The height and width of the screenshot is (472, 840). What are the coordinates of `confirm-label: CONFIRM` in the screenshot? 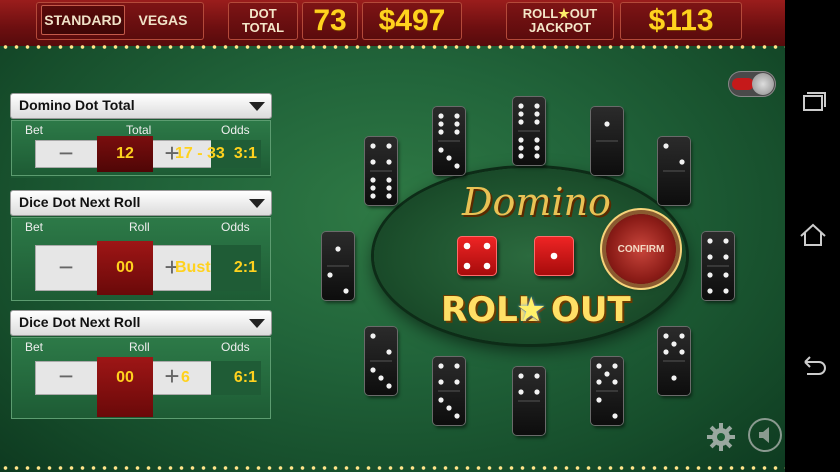 It's located at (641, 249).